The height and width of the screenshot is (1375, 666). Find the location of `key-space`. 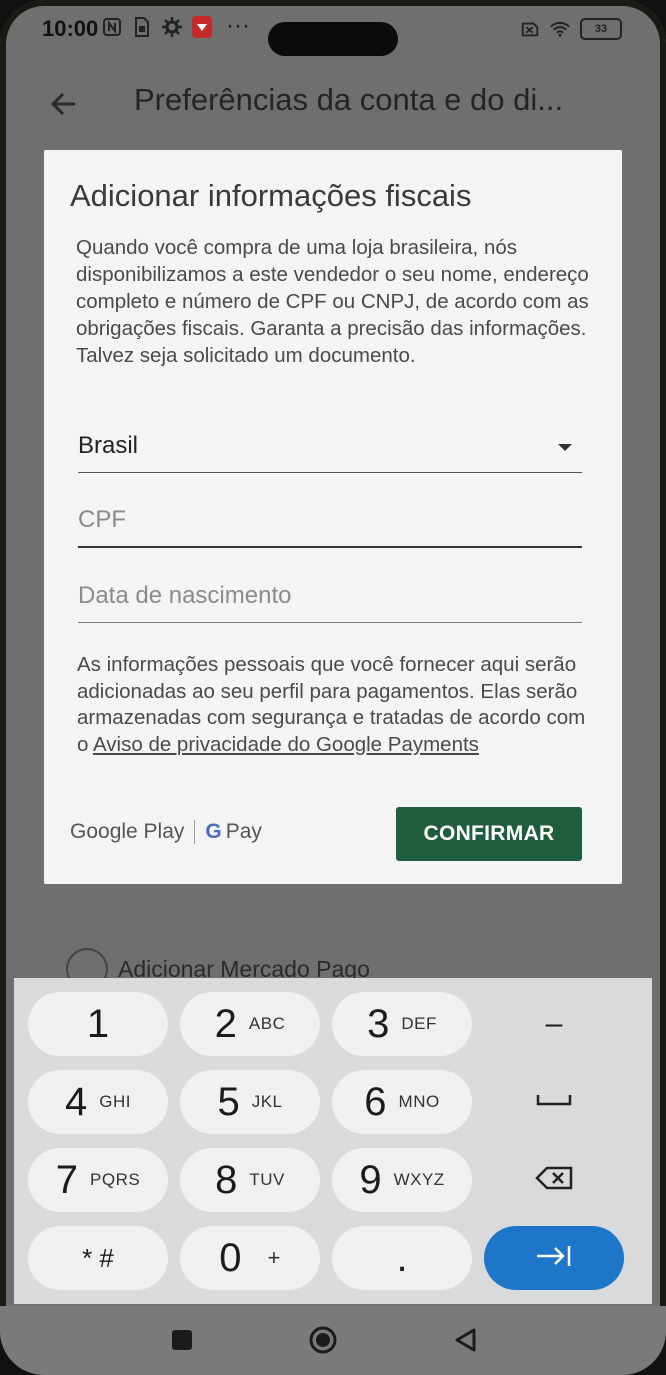

key-space is located at coordinates (554, 1102).